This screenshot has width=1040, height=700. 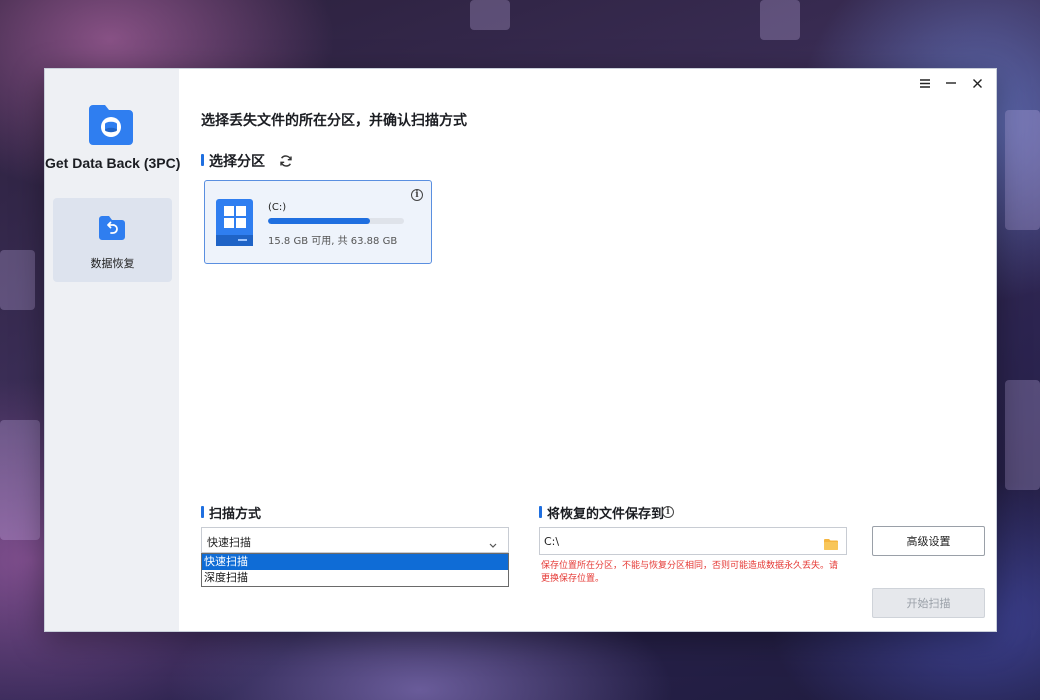 I want to click on sidebar-item-label: 数据恢复, so click(x=112, y=263).